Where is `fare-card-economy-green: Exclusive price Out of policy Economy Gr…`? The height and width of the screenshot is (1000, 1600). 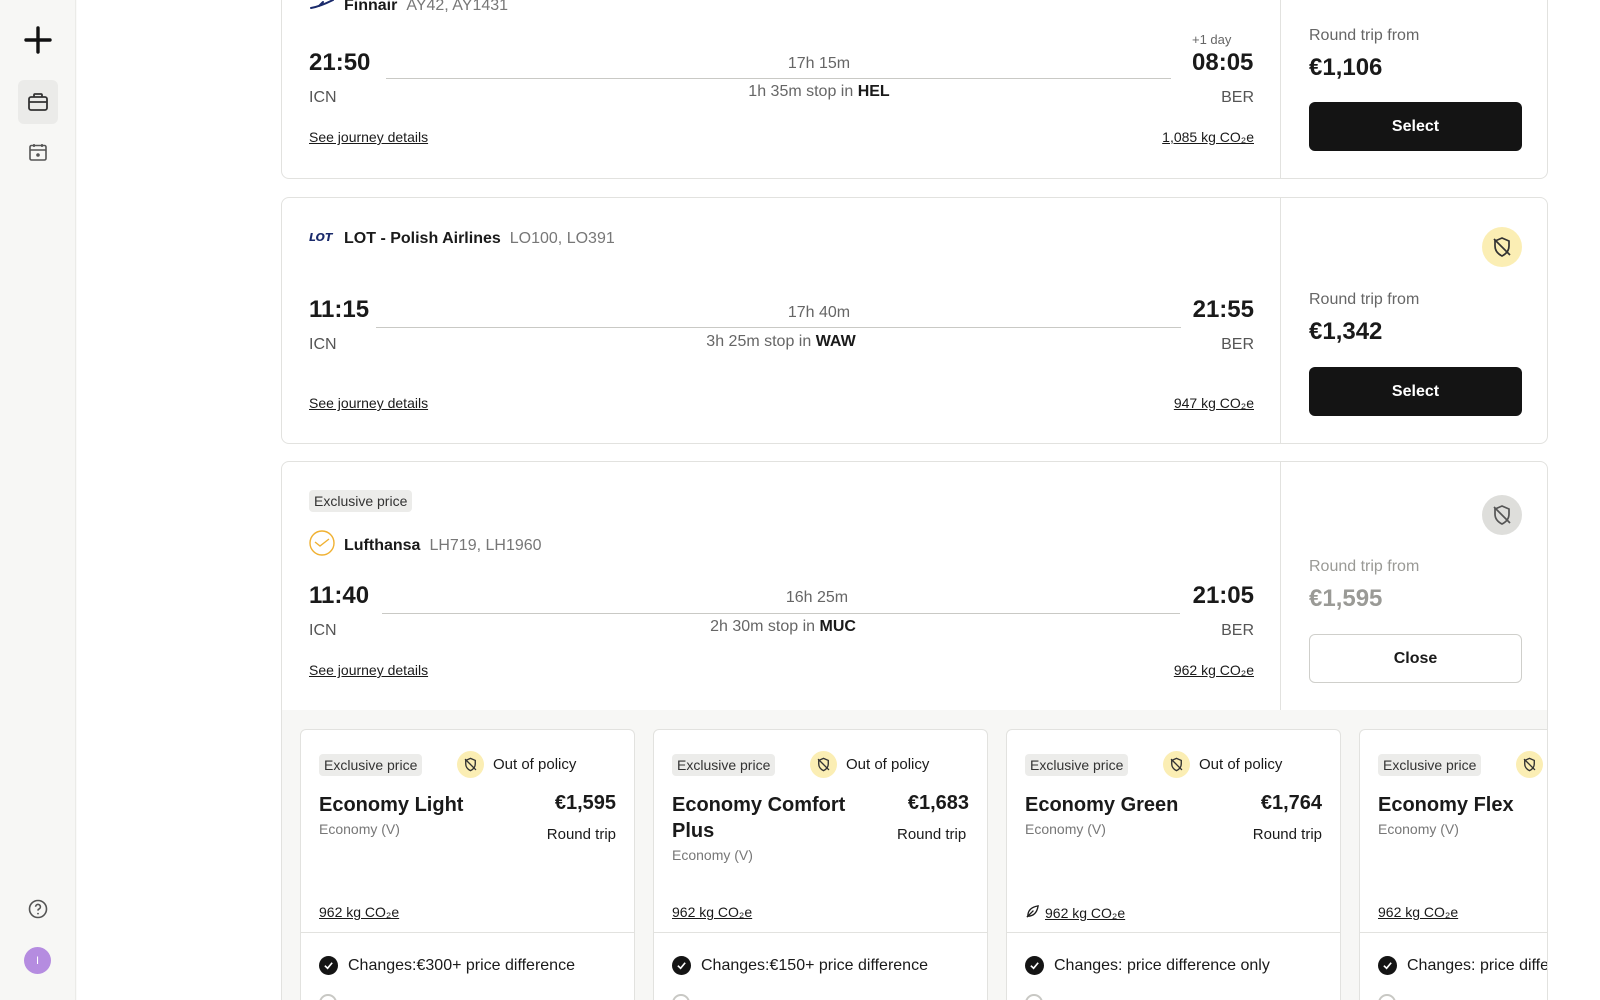
fare-card-economy-green: Exclusive price Out of policy Economy Gr… is located at coordinates (1173, 864).